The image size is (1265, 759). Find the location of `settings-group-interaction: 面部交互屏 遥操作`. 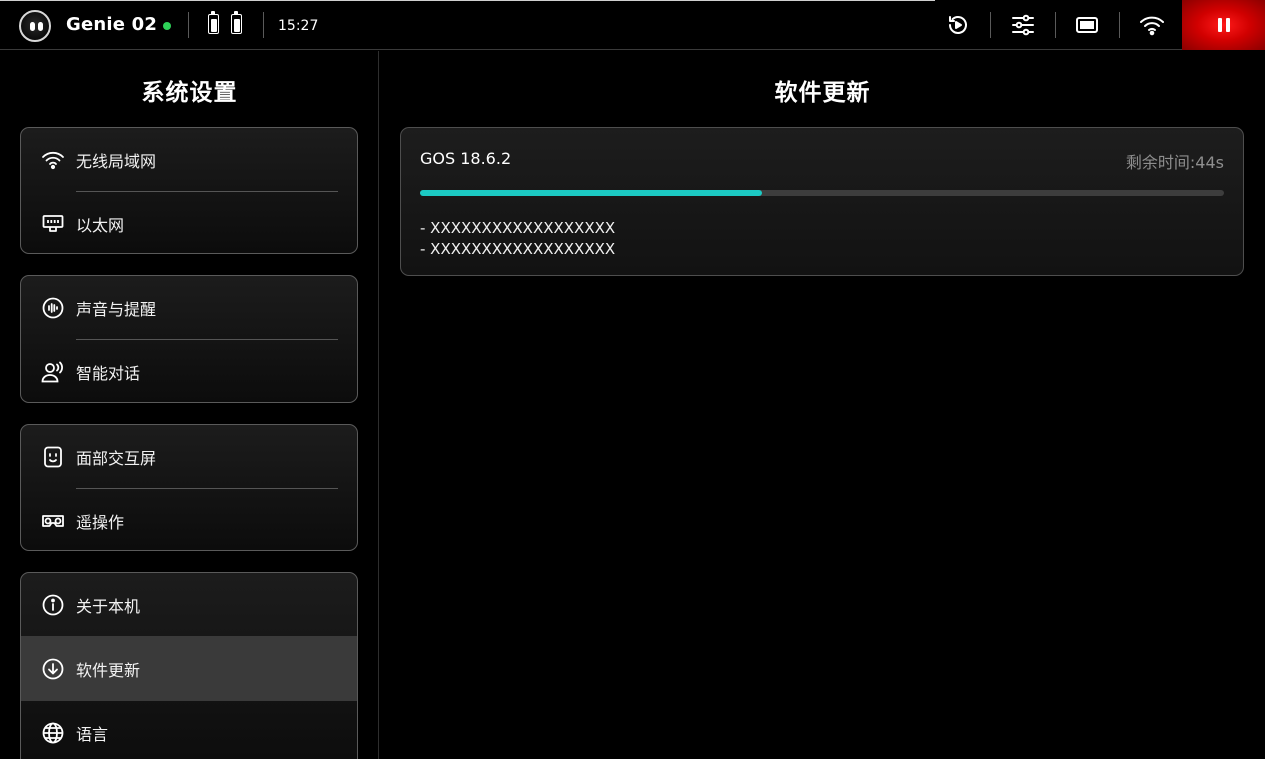

settings-group-interaction: 面部交互屏 遥操作 is located at coordinates (189, 487).